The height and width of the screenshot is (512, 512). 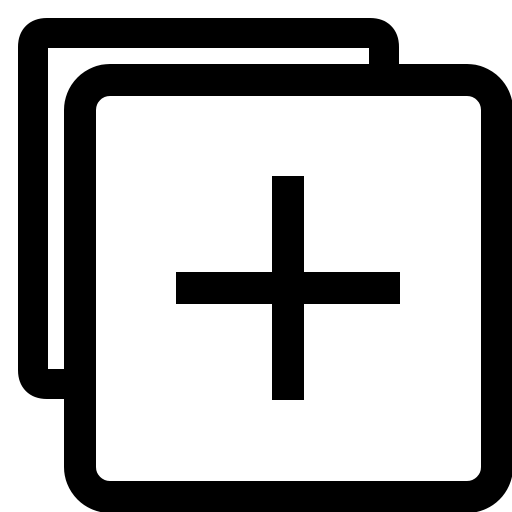 What do you see at coordinates (288, 288) in the screenshot?
I see `plus-horizontal-bar` at bounding box center [288, 288].